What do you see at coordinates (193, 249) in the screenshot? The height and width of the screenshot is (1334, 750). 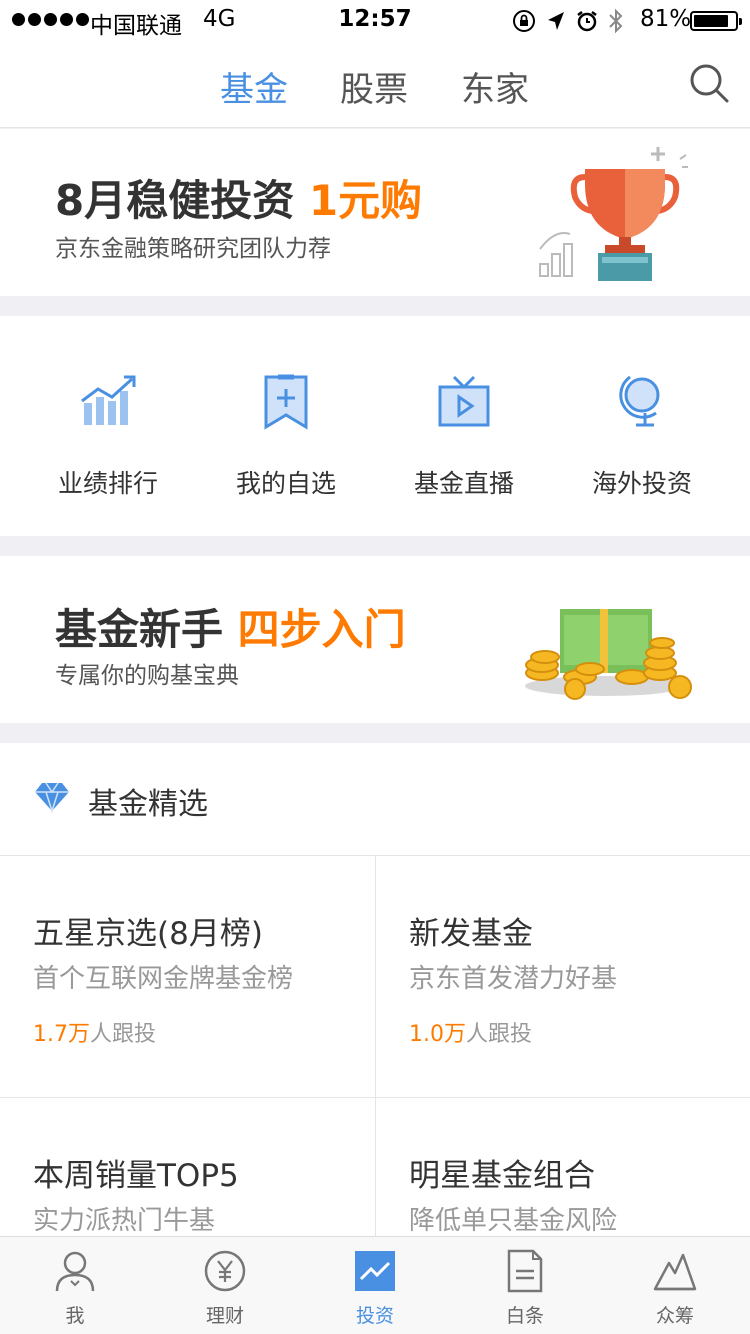 I see `promo-subtitle: 京东金融策略研究团队力荐` at bounding box center [193, 249].